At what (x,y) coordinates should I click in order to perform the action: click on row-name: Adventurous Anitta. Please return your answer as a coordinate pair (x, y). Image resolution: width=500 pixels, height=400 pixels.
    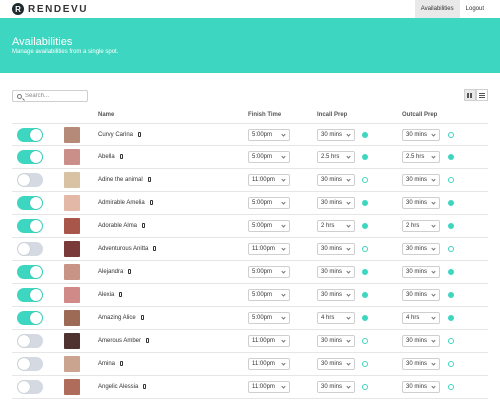
    Looking at the image, I should click on (127, 249).